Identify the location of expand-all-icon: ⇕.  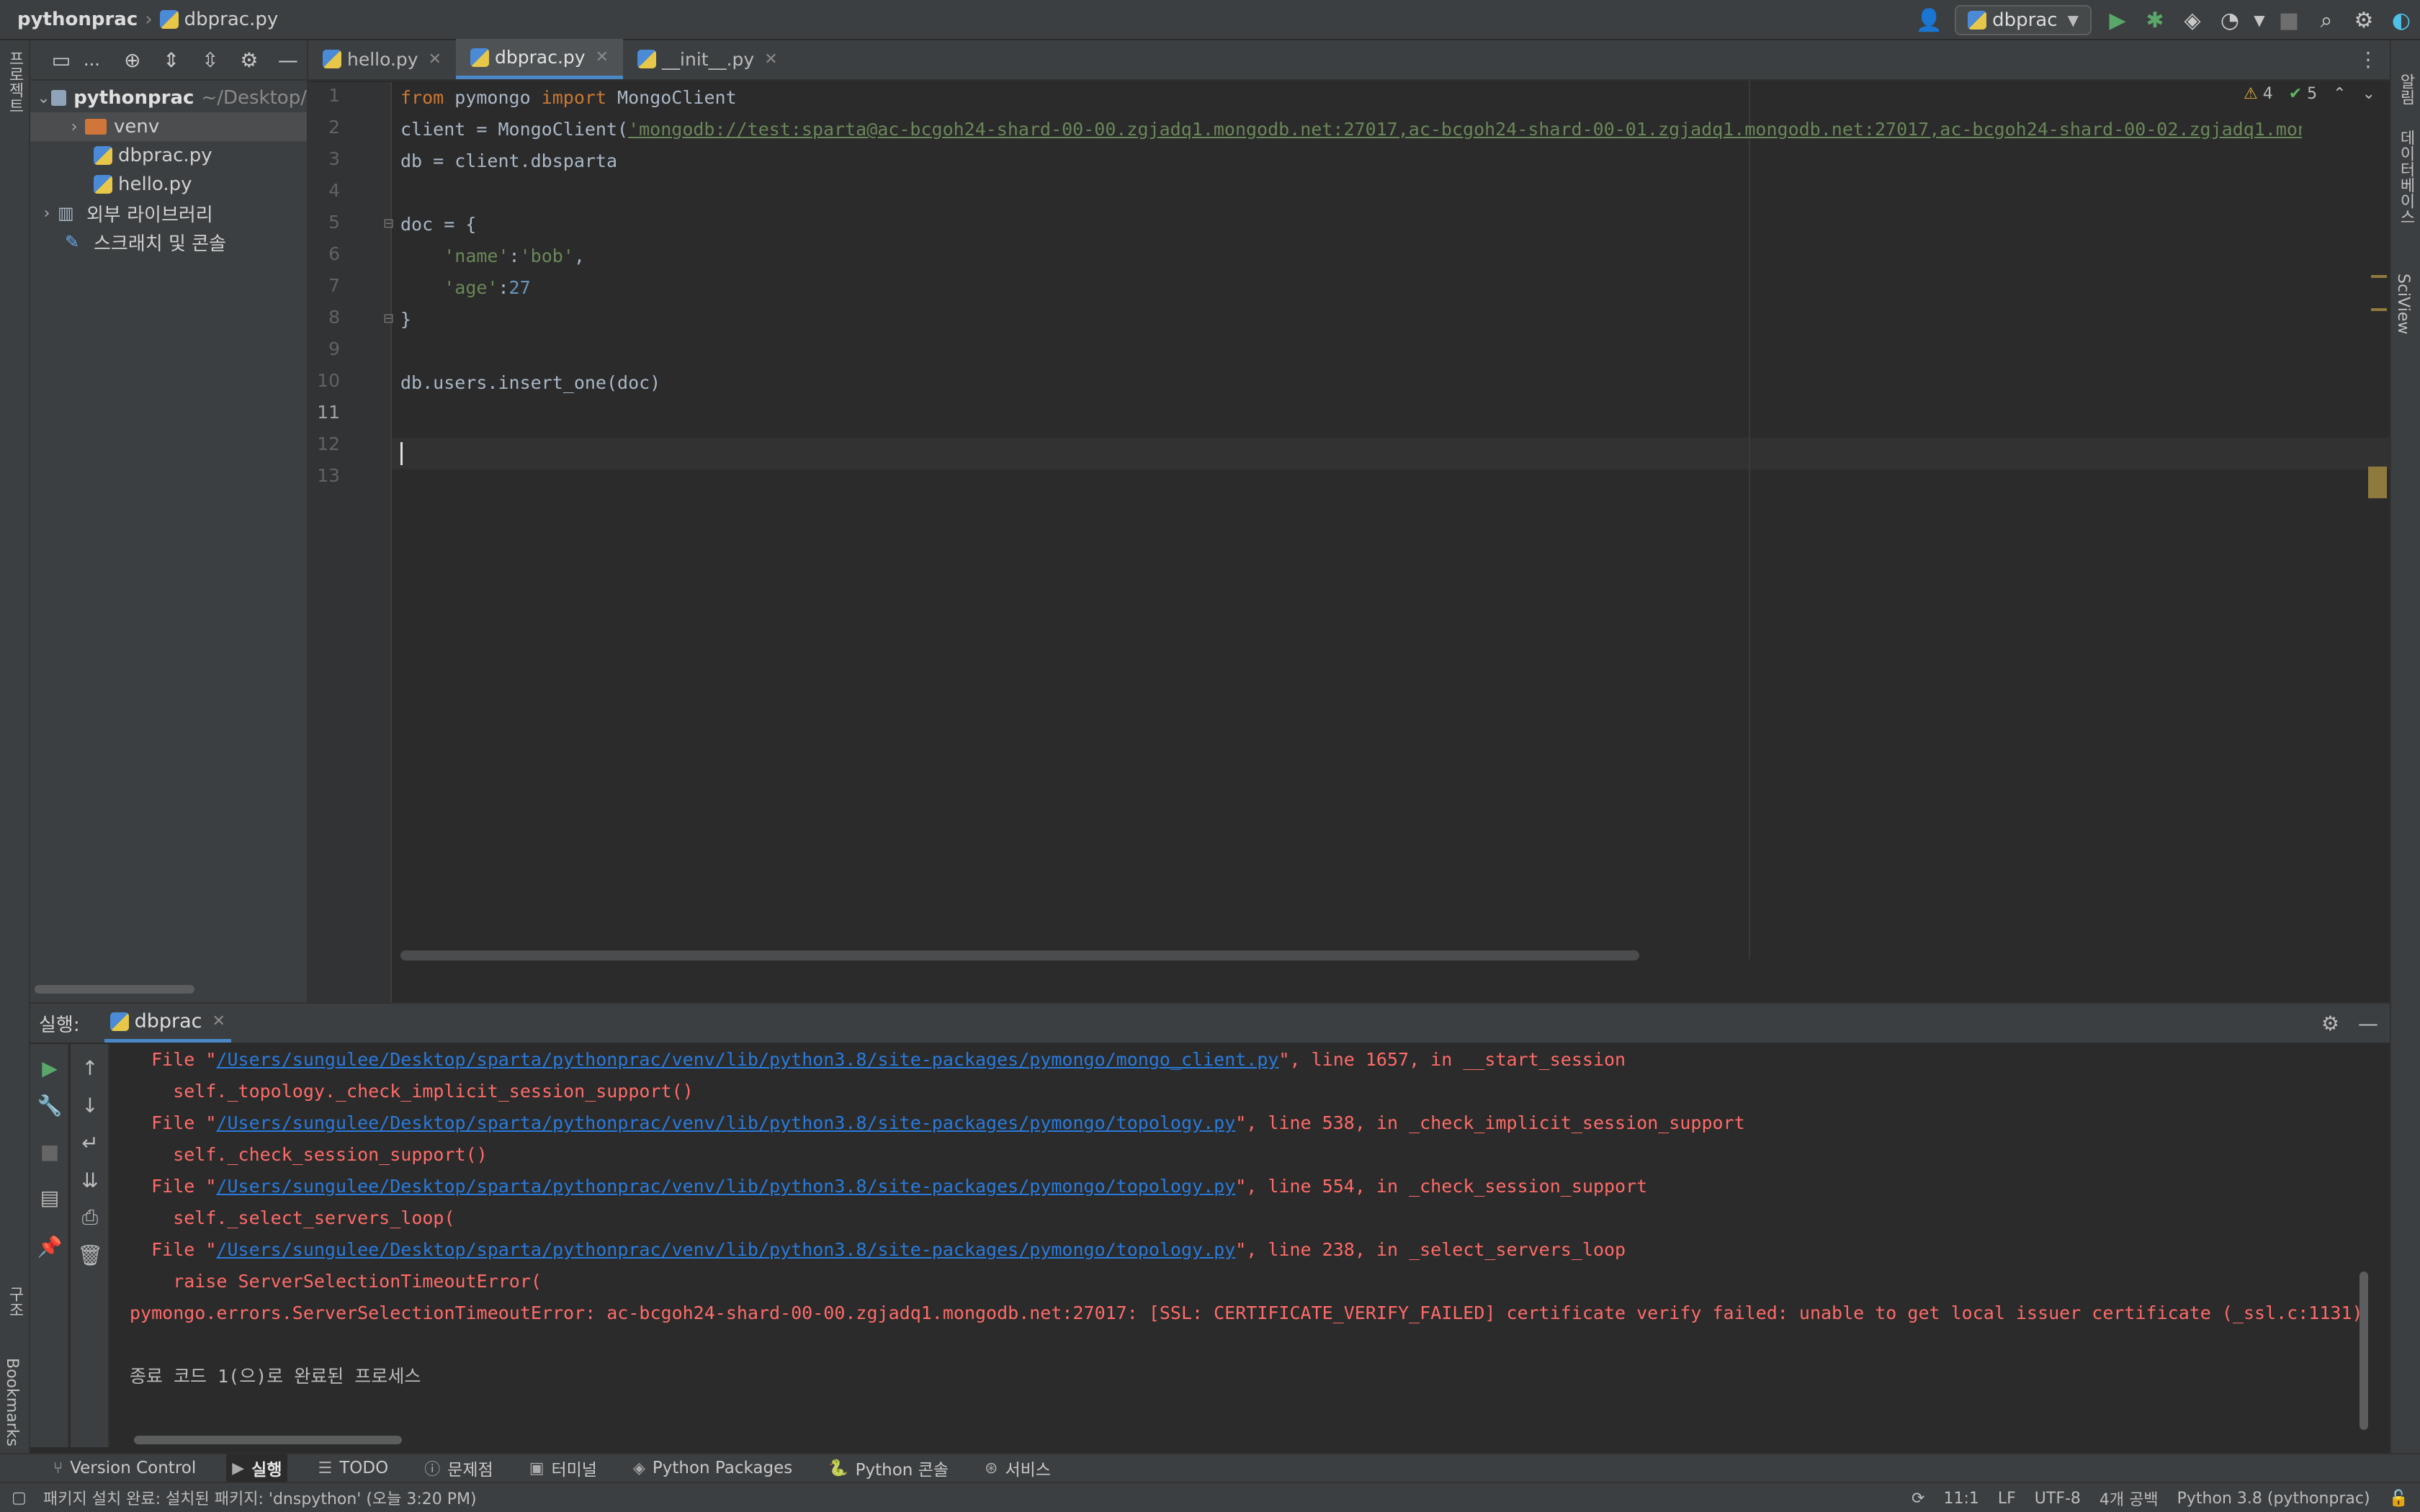
(171, 59).